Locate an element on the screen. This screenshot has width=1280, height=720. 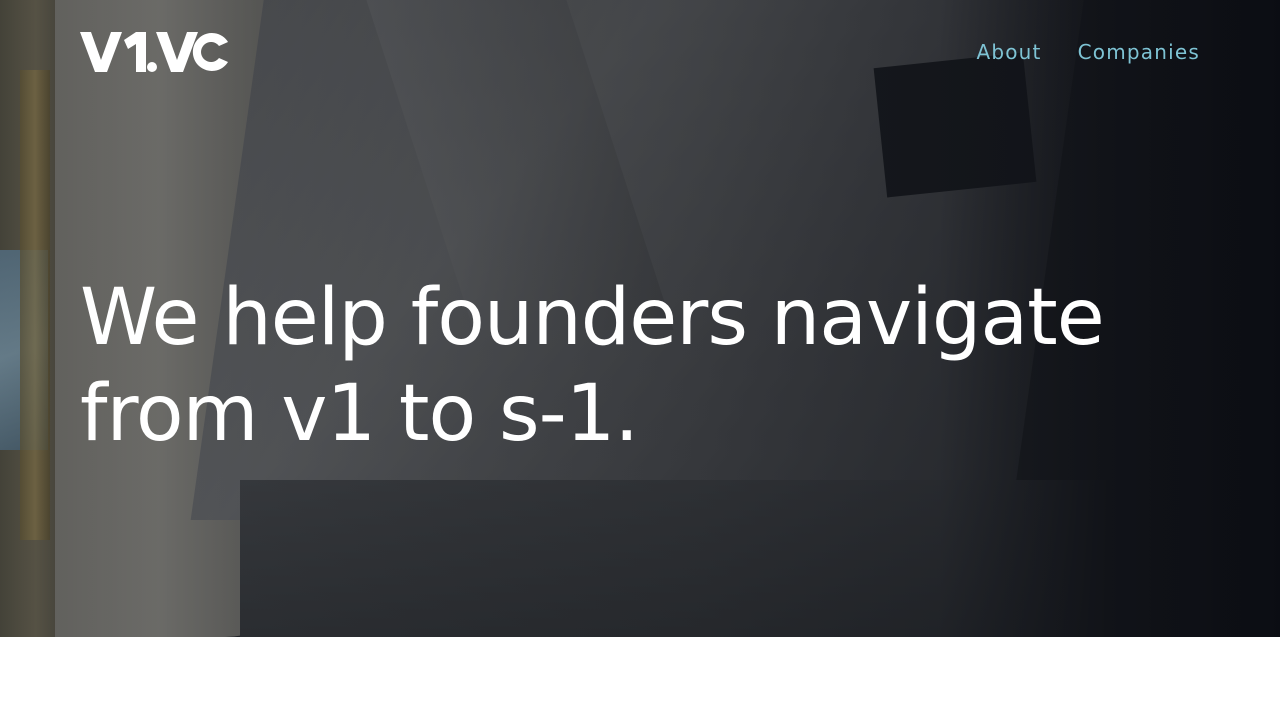
nav-link-companies: Companies is located at coordinates (1139, 52).